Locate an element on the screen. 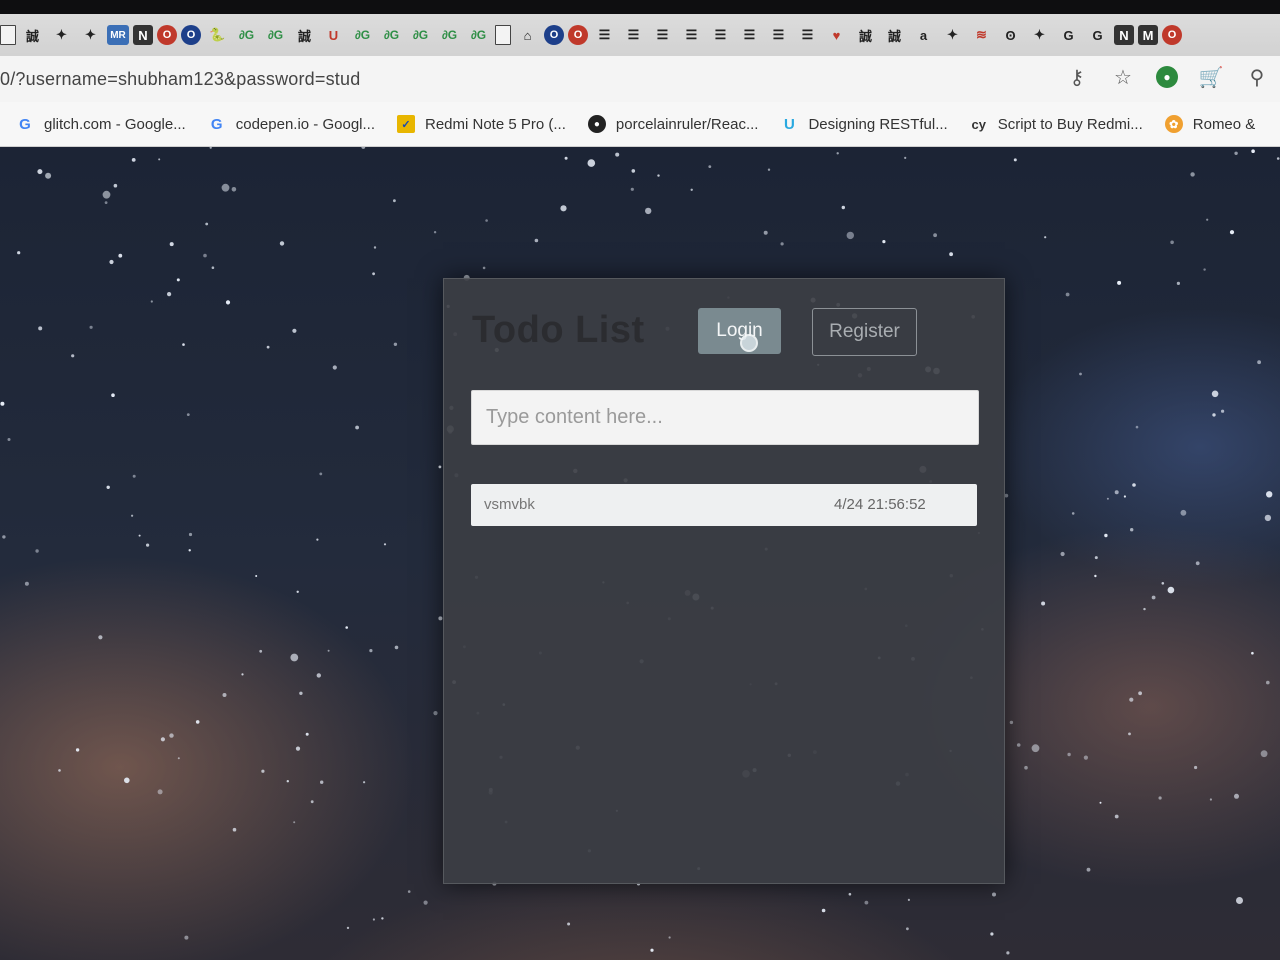 The width and height of the screenshot is (1280, 960). mr-icon: MR is located at coordinates (118, 35).